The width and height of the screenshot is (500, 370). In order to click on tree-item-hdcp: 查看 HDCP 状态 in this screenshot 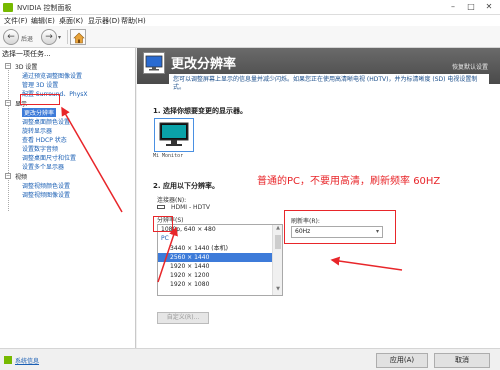, I will do `click(44, 139)`.